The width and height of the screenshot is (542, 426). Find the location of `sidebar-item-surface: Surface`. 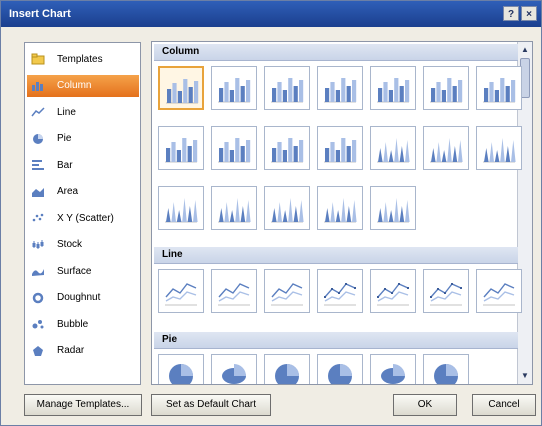

sidebar-item-surface: Surface is located at coordinates (83, 271).